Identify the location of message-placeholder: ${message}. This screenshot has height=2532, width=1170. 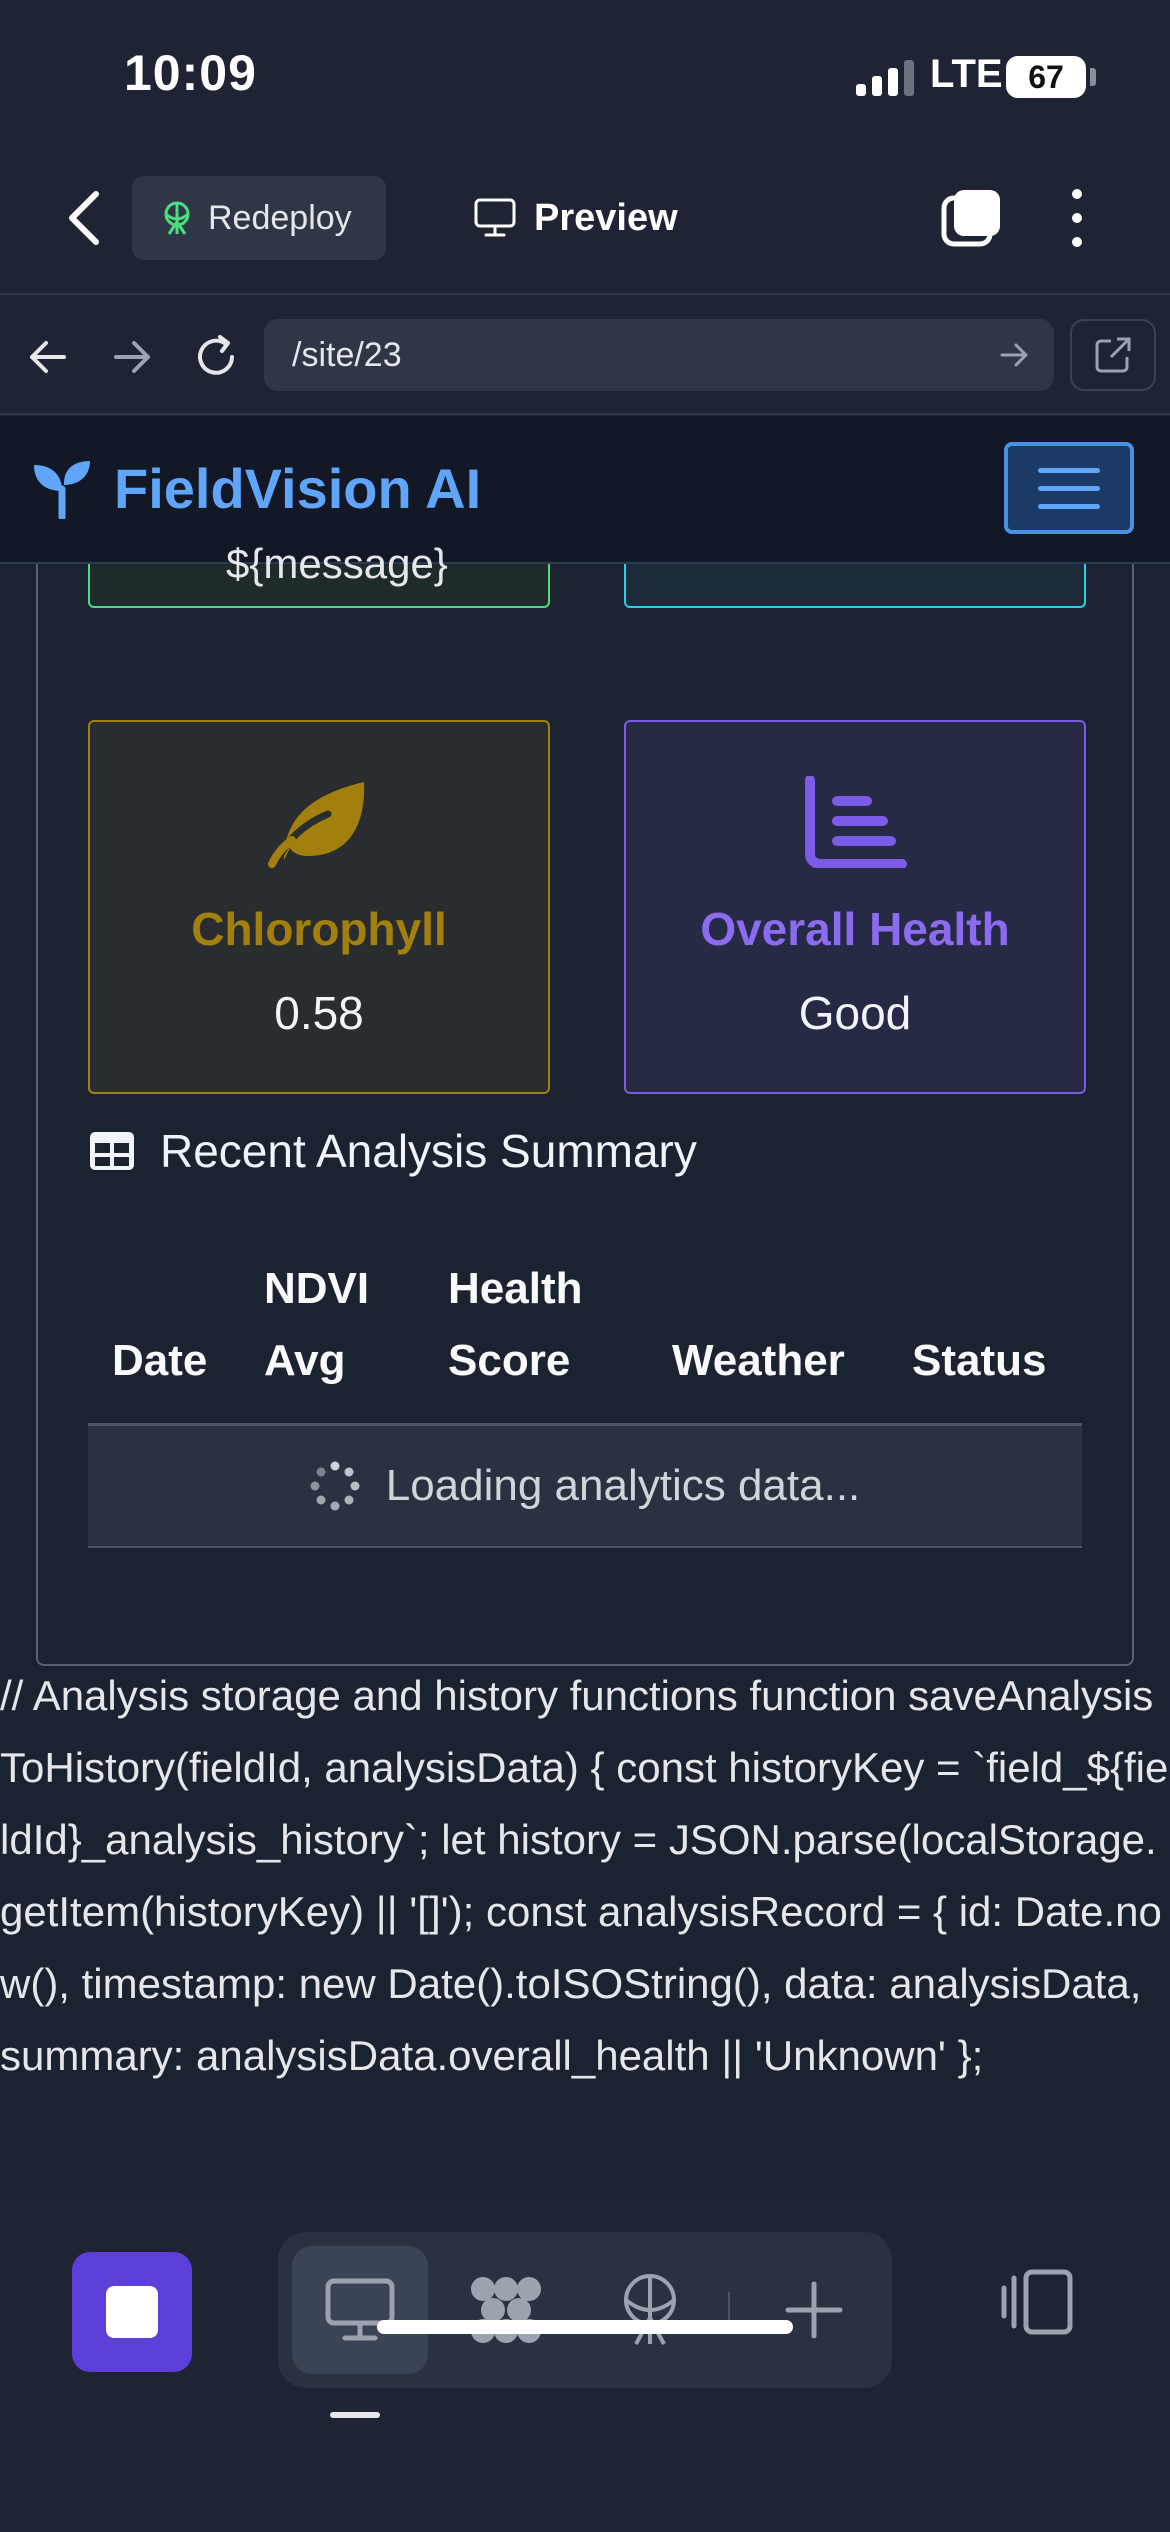
(337, 563).